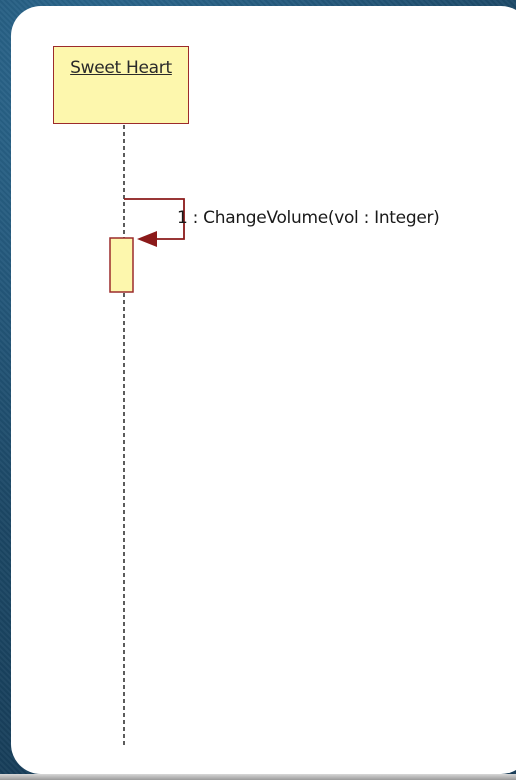  Describe the element at coordinates (147, 239) in the screenshot. I see `self-message-arrowhead` at that location.